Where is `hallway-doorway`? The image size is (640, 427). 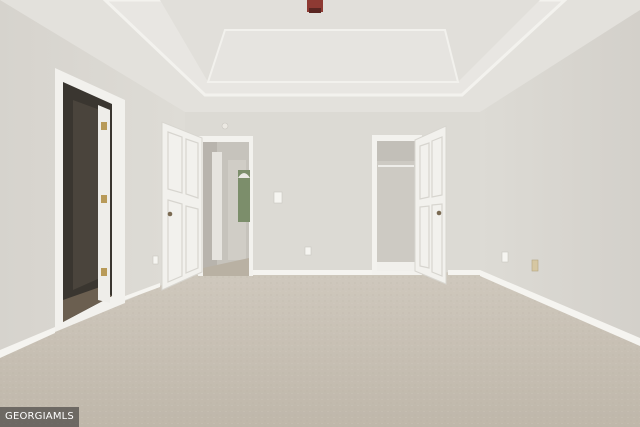 hallway-doorway is located at coordinates (225, 206).